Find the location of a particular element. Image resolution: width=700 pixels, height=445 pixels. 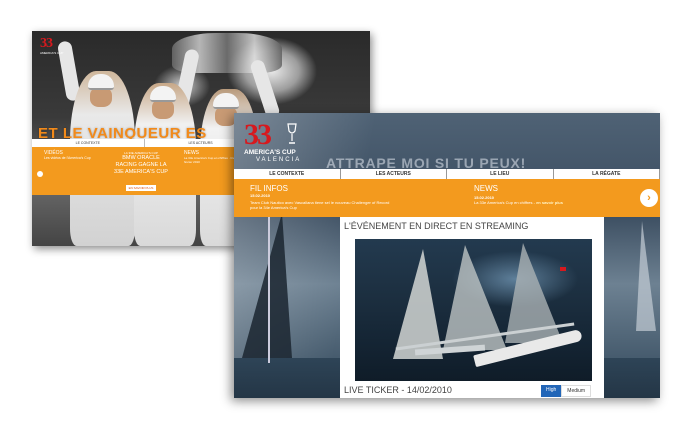

left-sail-shape is located at coordinates (267, 285).